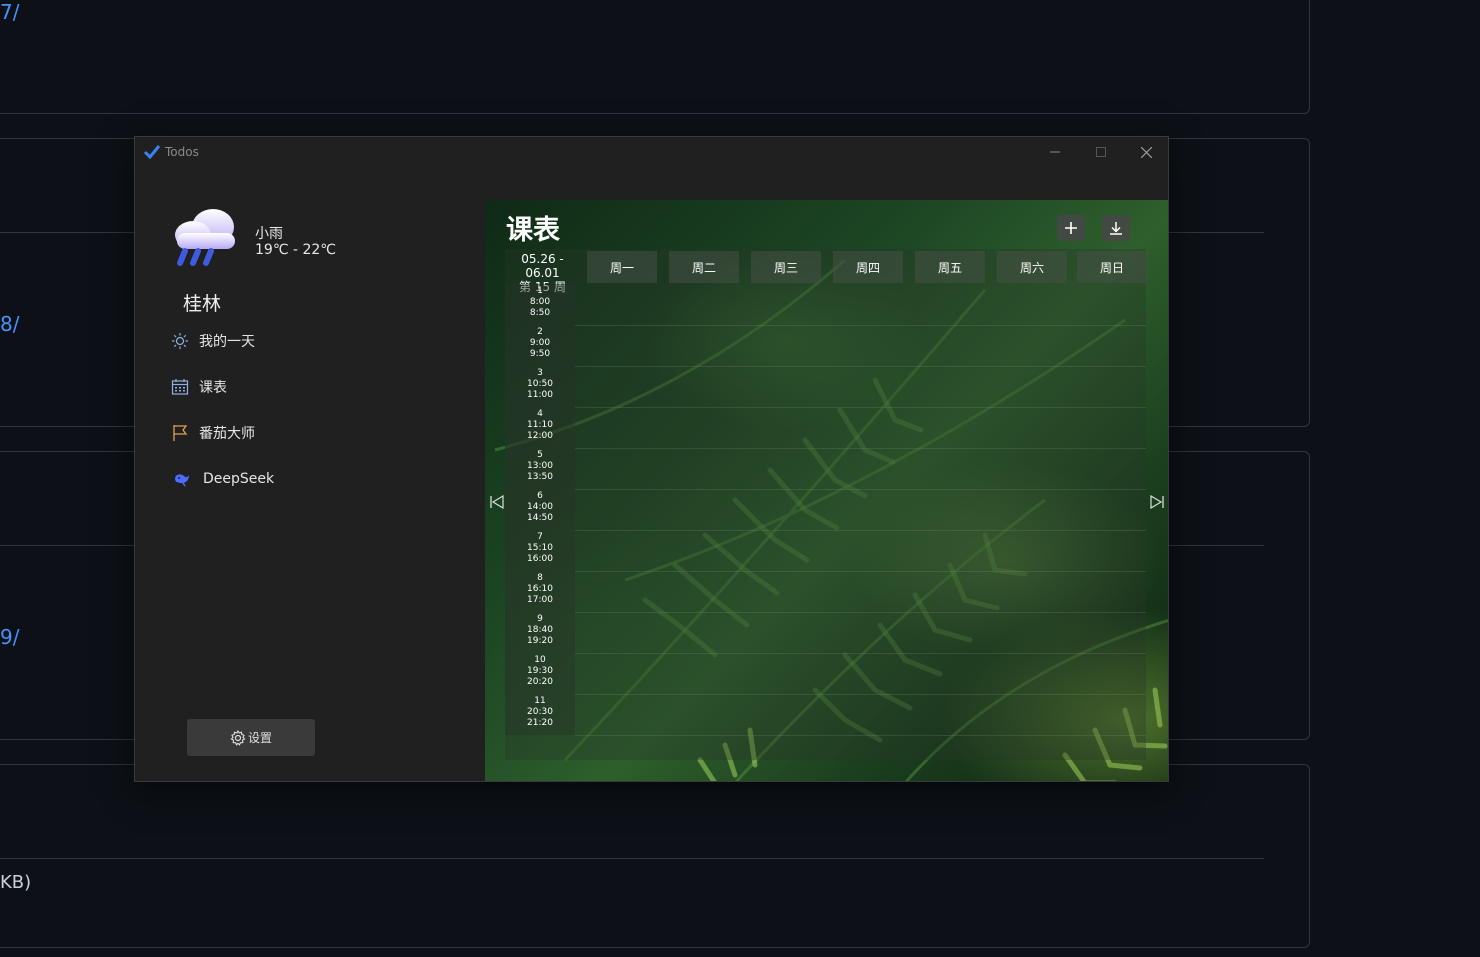 This screenshot has width=1480, height=957. I want to click on settings-button: 设置, so click(251, 737).